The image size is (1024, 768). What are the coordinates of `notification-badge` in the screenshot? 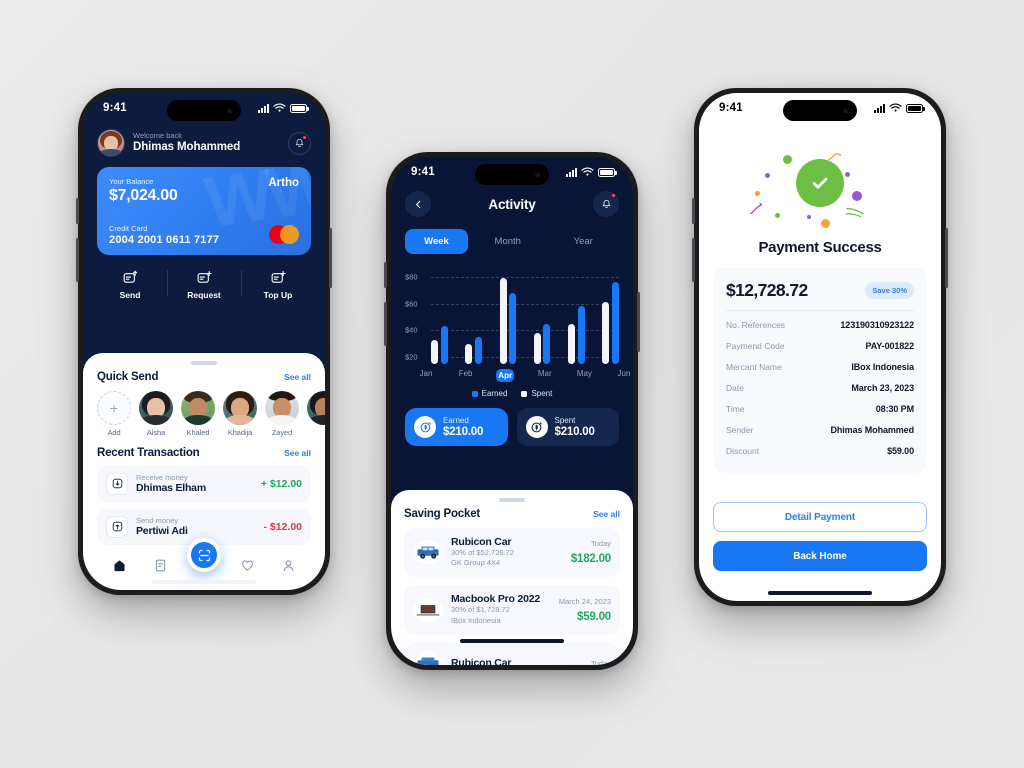 It's located at (613, 195).